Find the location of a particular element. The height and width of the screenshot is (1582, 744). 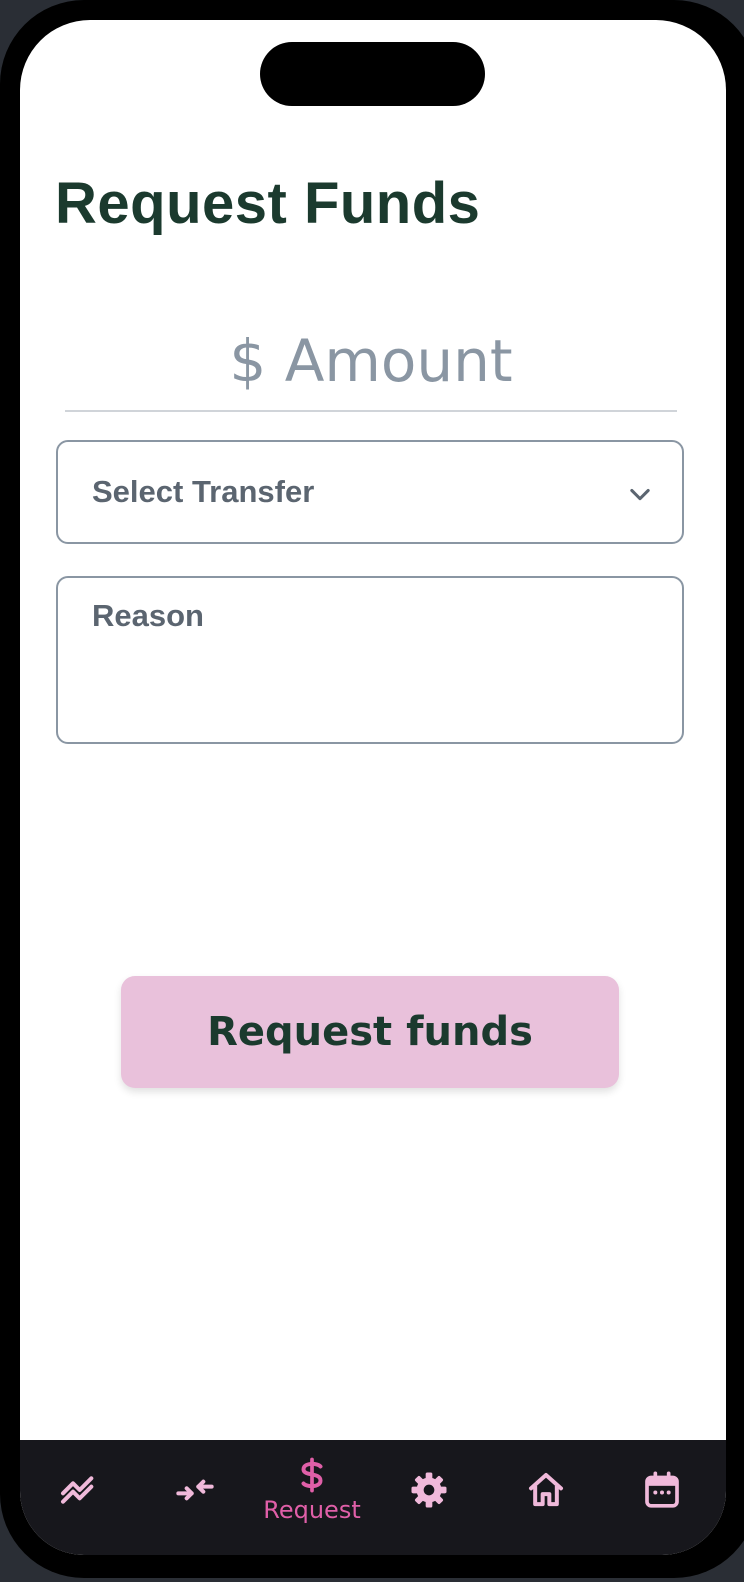

bottom-nav: Request is located at coordinates (373, 1497).